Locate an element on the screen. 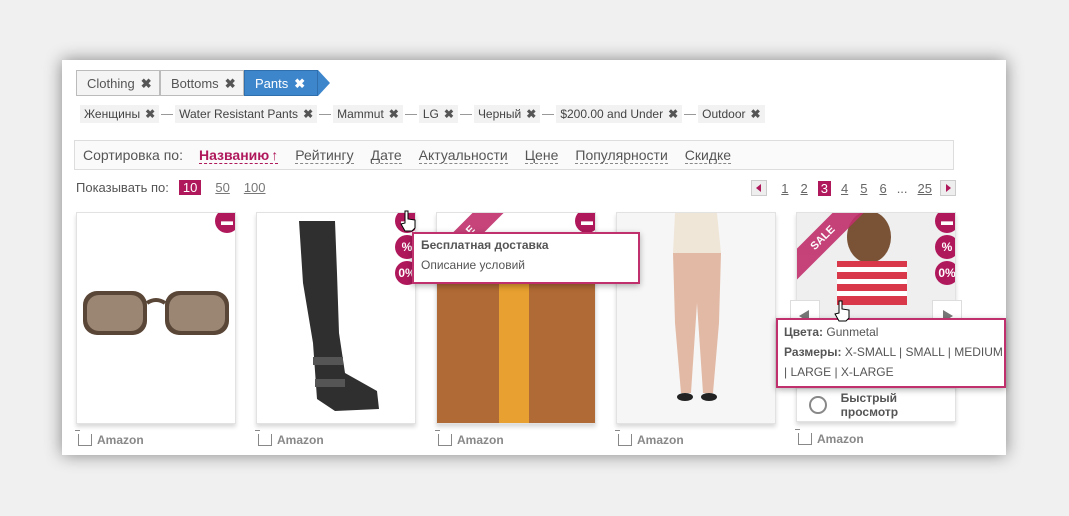 The image size is (1069, 516). per-page-selector: Показывать по: 10 50 100 is located at coordinates (171, 187).